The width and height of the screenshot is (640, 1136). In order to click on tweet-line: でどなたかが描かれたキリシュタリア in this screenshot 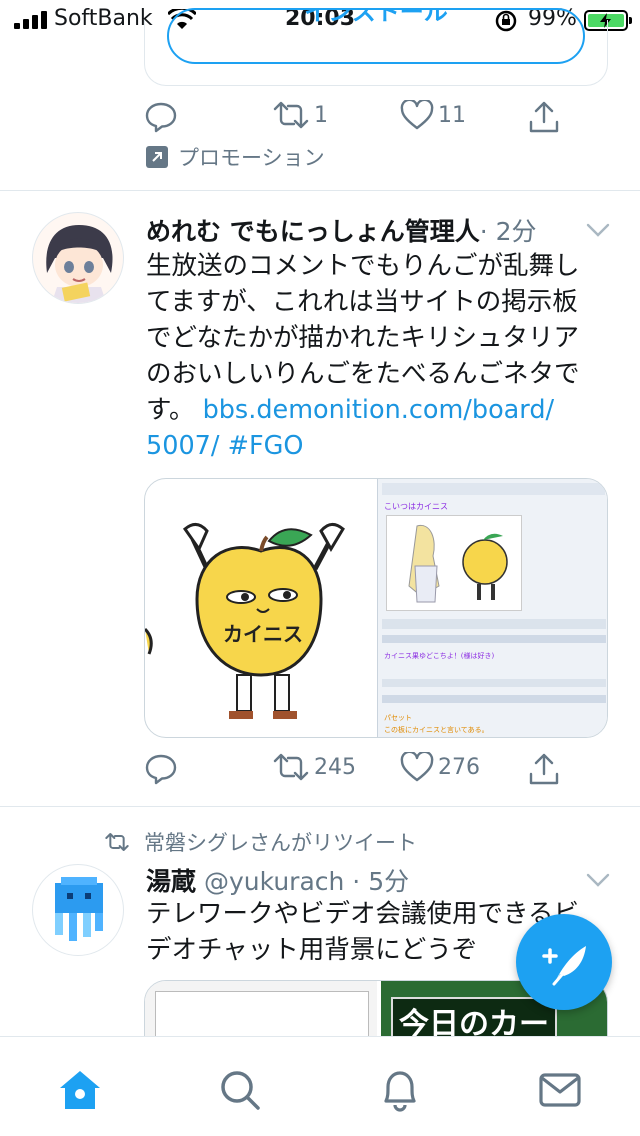, I will do `click(362, 338)`.